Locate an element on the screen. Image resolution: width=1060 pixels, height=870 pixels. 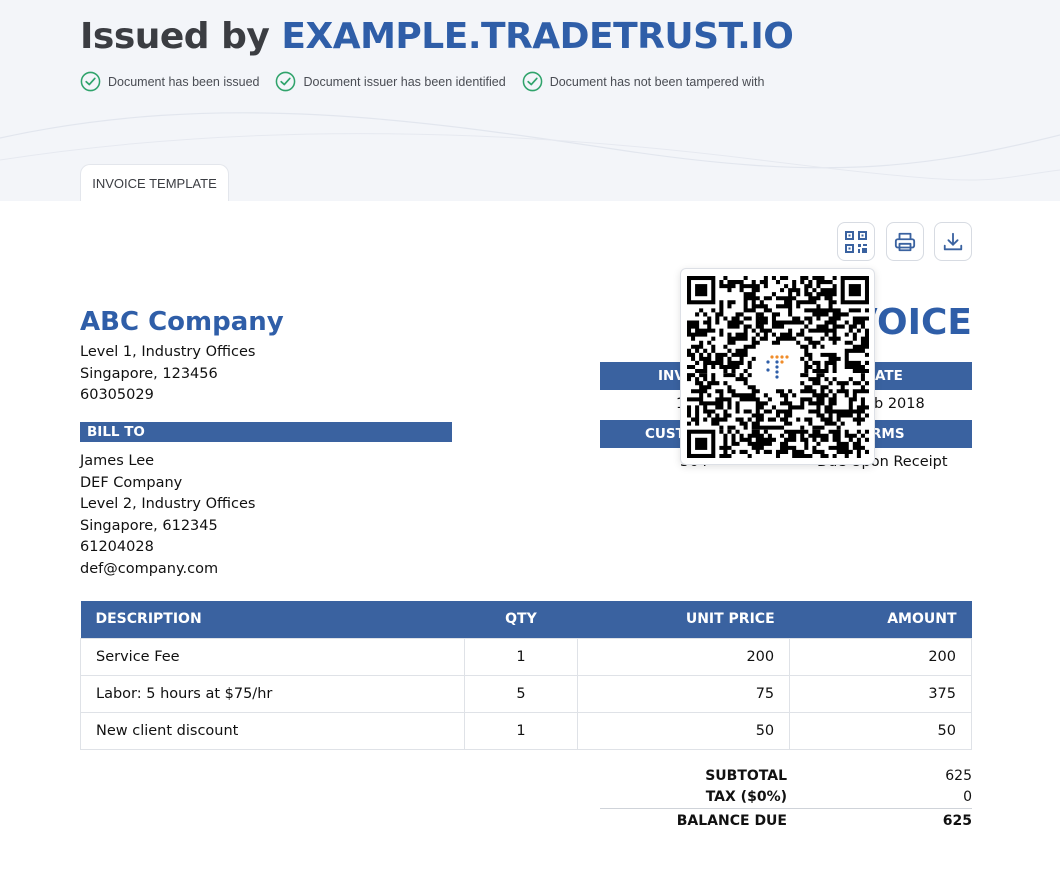
table-header-row: DESCRIPTION QTY UNIT PRICE AMOUNT is located at coordinates (526, 619).